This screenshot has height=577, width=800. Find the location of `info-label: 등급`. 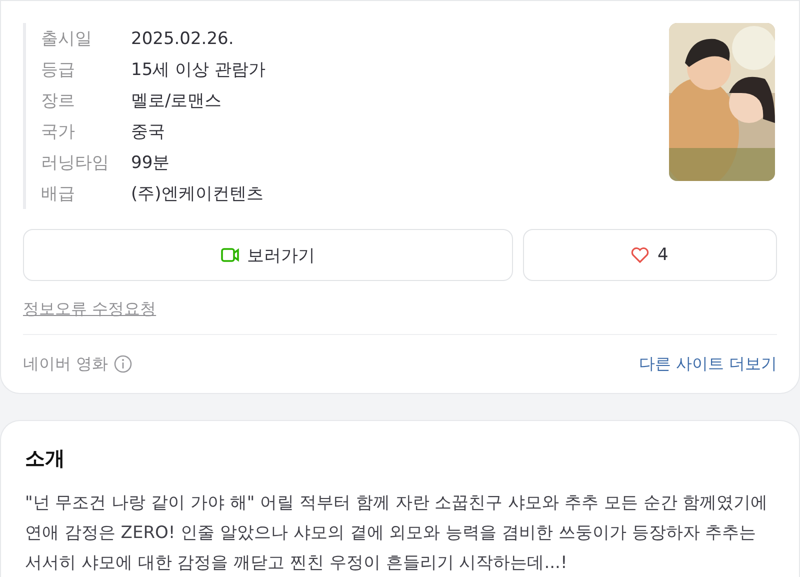

info-label: 등급 is located at coordinates (58, 70).